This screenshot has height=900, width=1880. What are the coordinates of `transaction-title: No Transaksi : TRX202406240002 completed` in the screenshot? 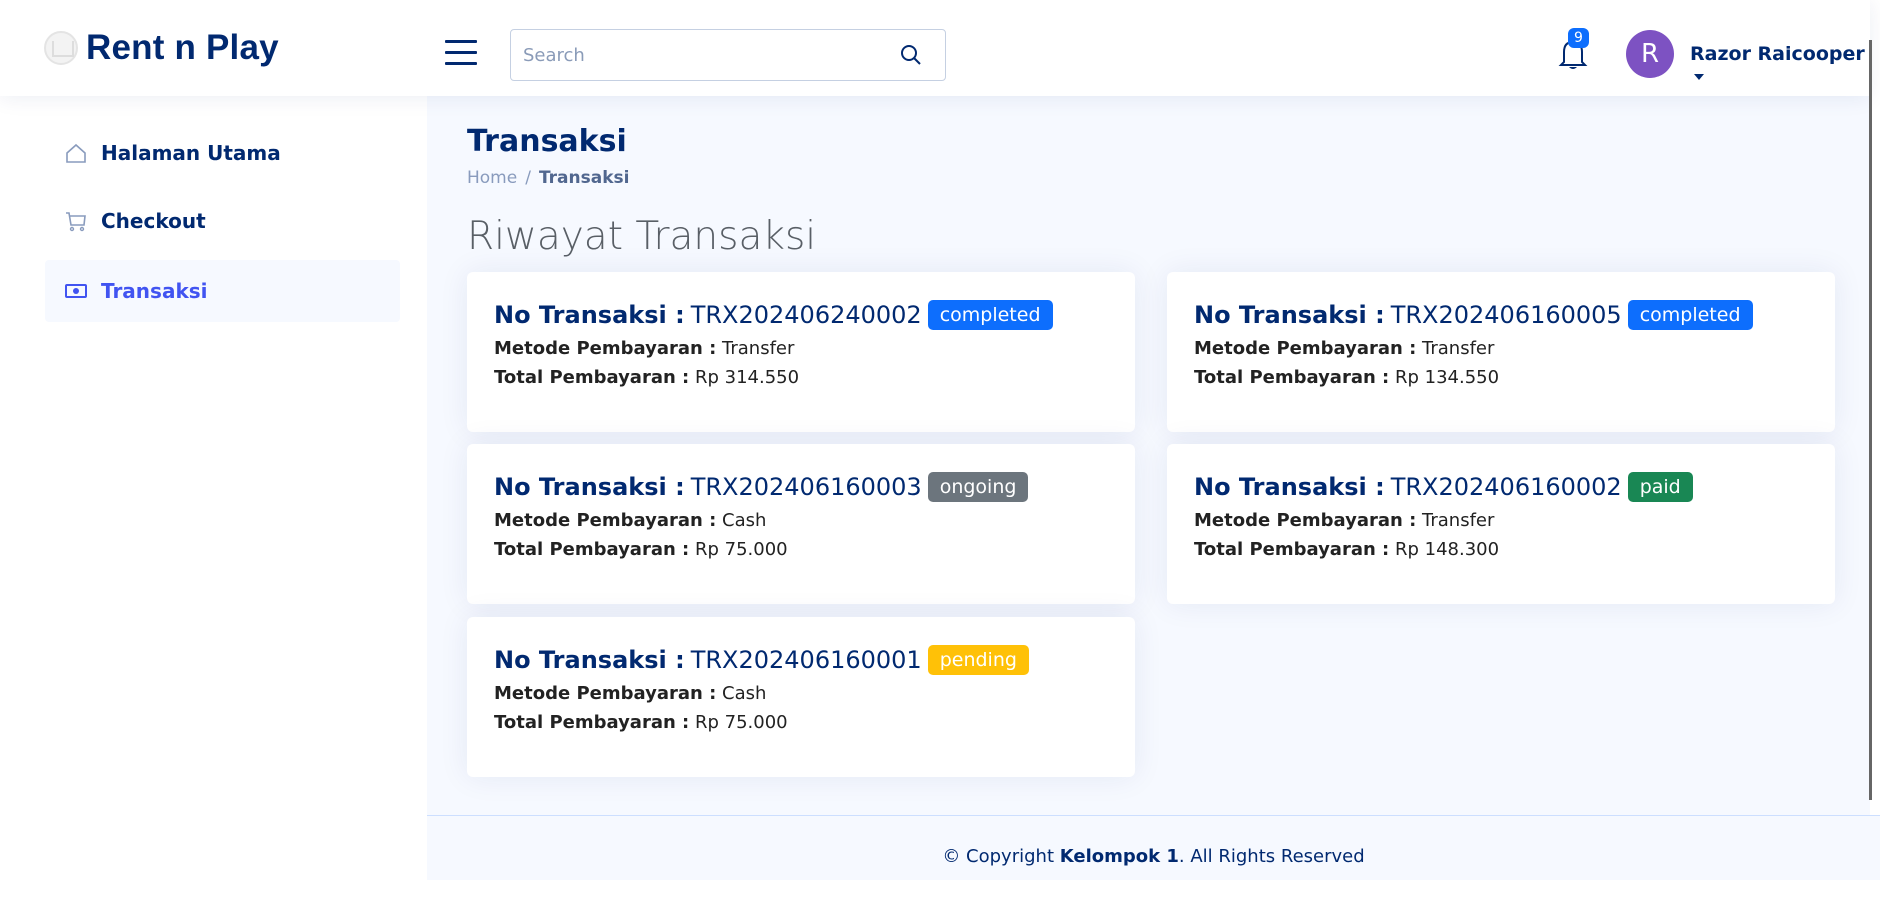 It's located at (801, 315).